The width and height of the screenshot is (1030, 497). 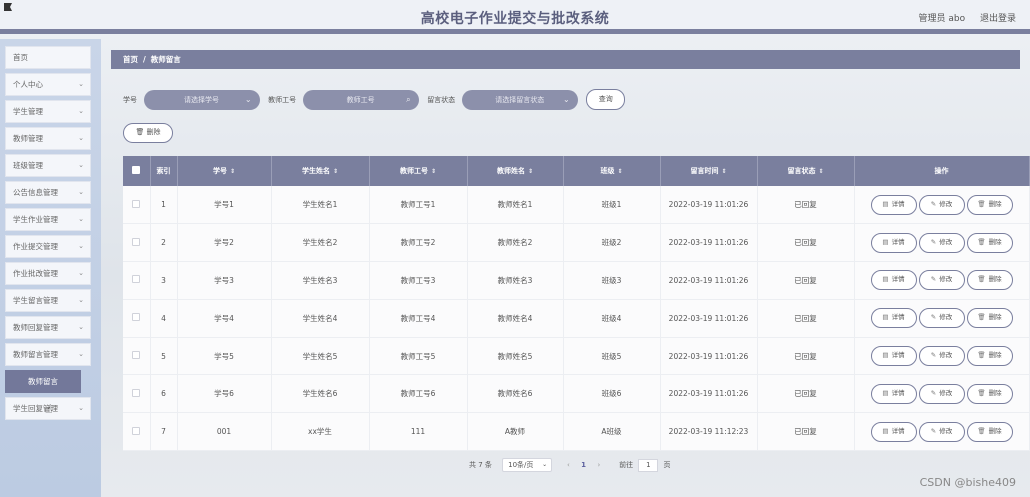 I want to click on document-icon: ▤, so click(x=885, y=317).